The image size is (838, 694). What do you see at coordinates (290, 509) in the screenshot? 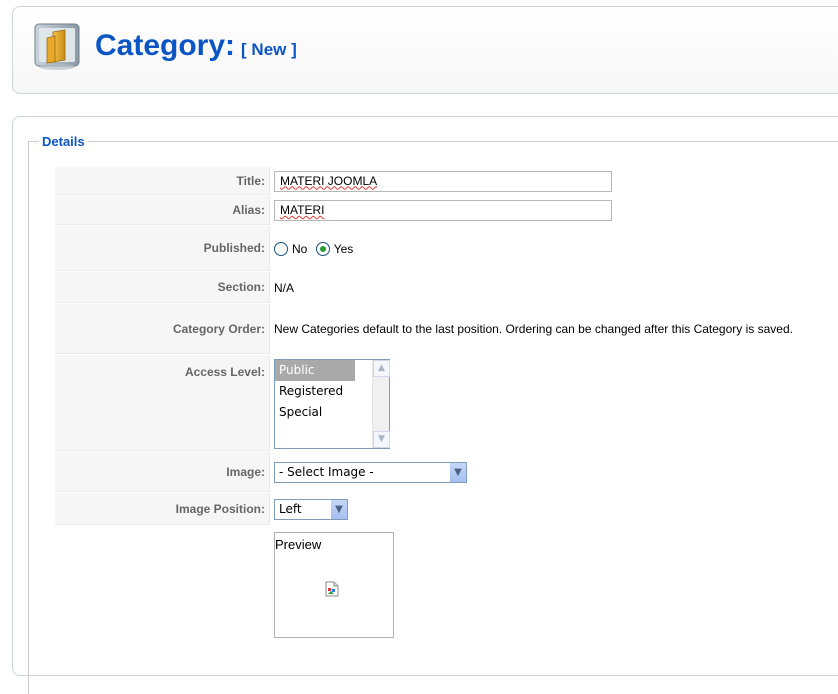
I see `image-position-value: Left` at bounding box center [290, 509].